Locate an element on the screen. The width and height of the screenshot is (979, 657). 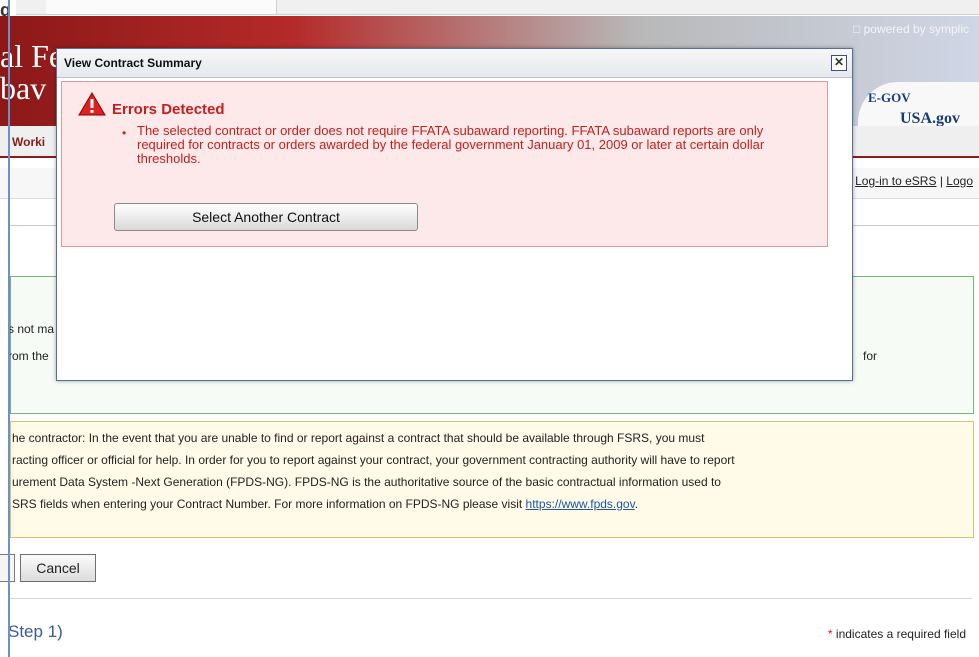
select-another-contract-button: Select Another Contract is located at coordinates (266, 217).